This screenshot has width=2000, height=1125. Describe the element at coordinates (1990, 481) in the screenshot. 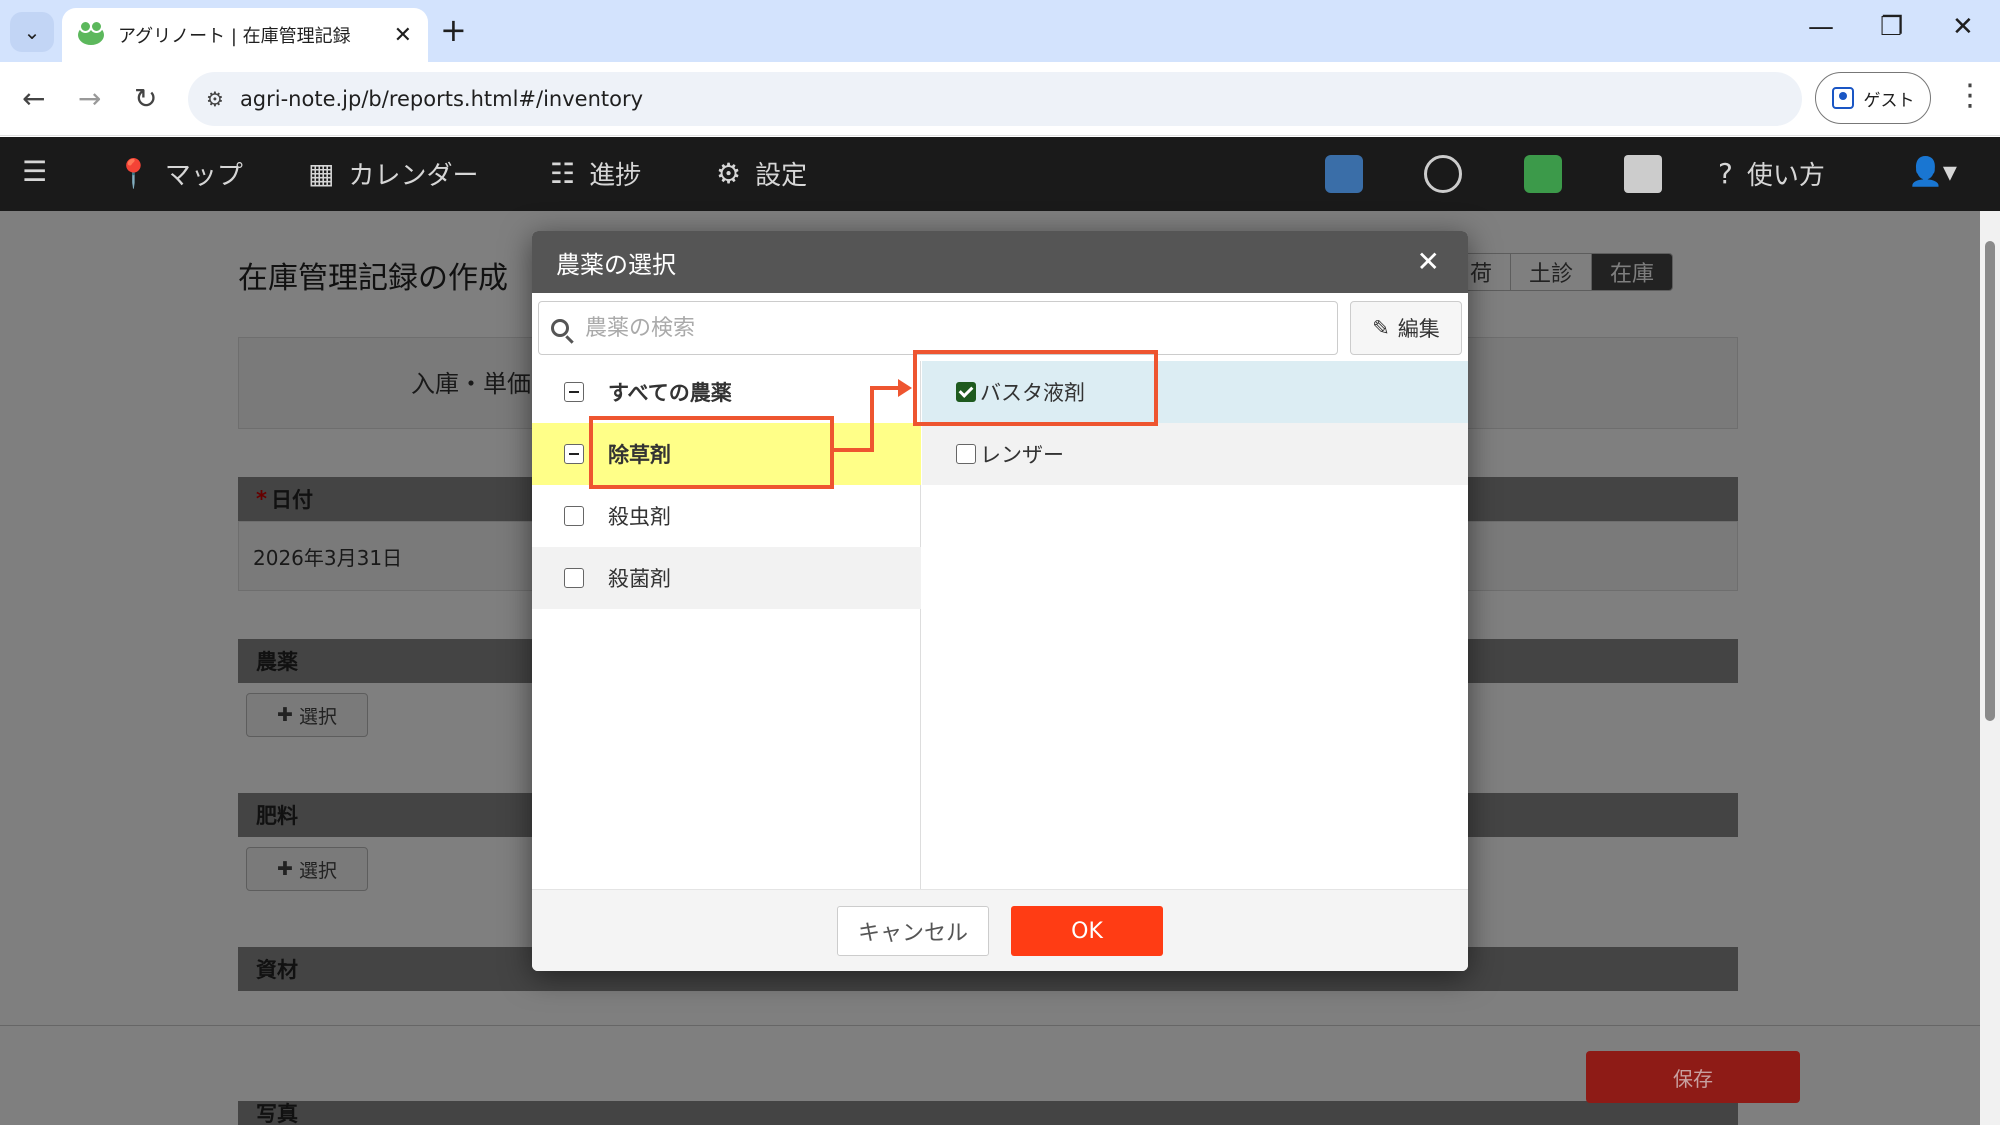

I see `scroll-thumb` at that location.